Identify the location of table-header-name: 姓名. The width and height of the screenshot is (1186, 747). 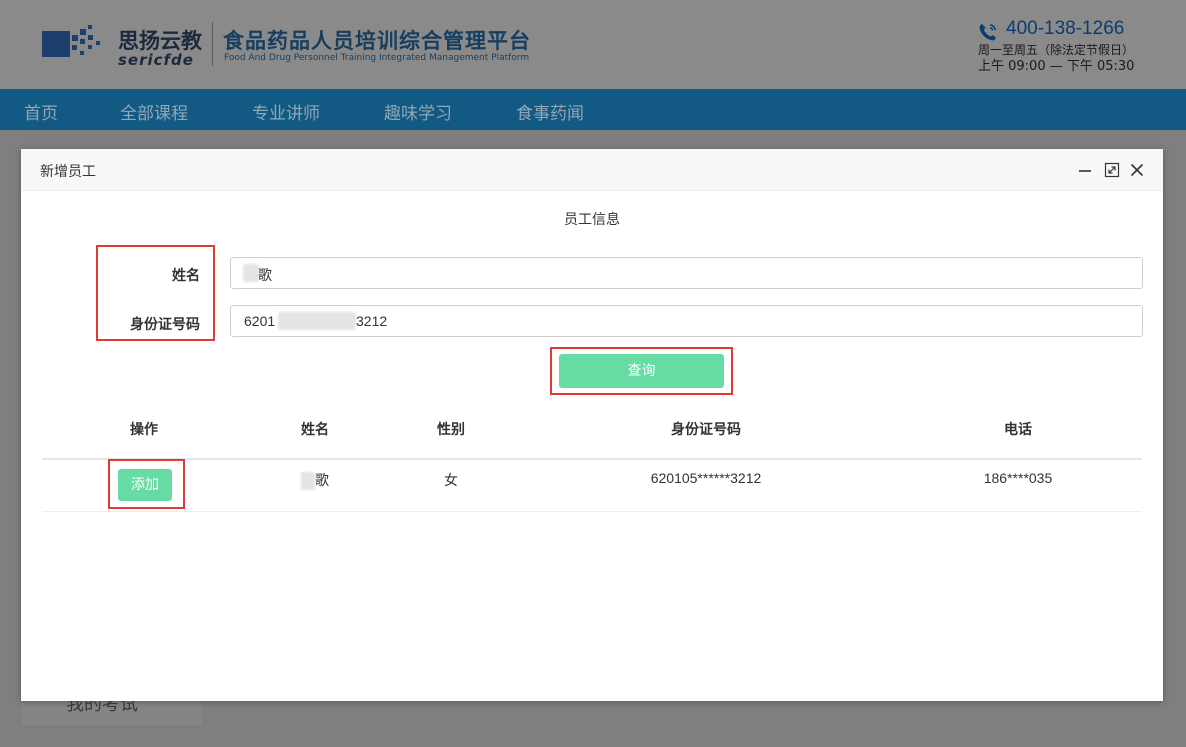
(315, 430).